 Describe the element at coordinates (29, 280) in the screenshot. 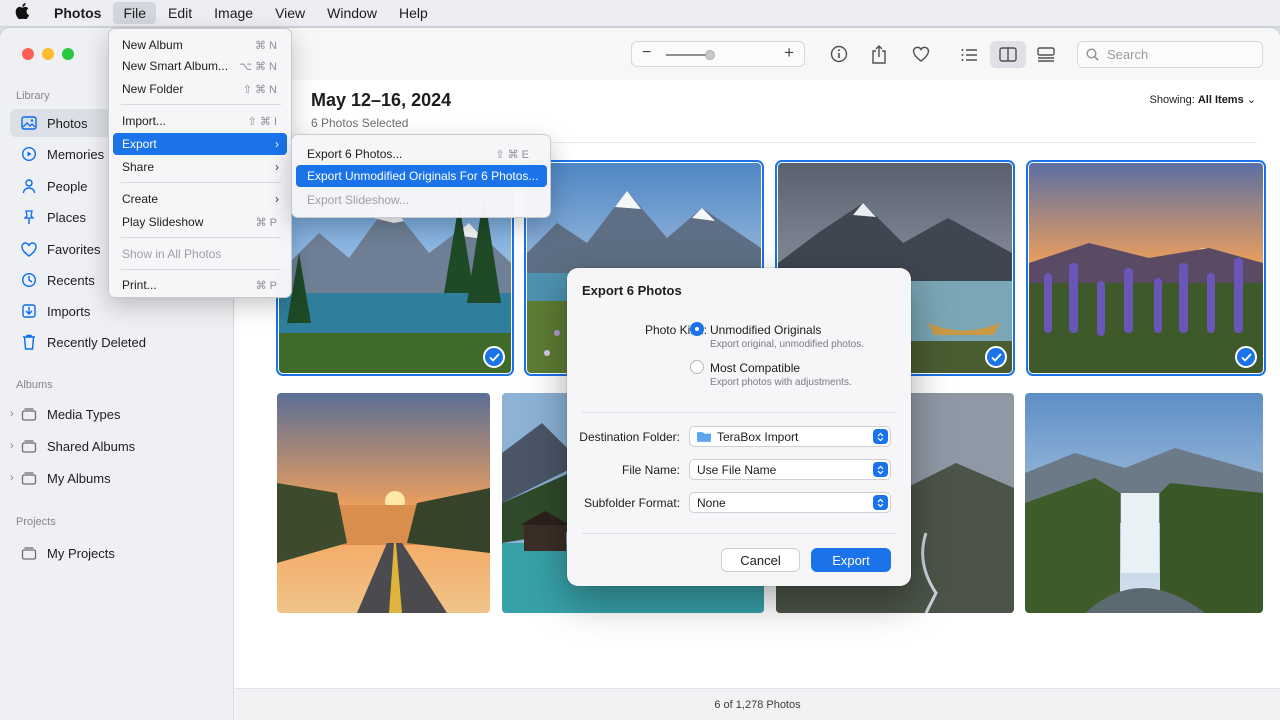

I see `clock-icon` at that location.